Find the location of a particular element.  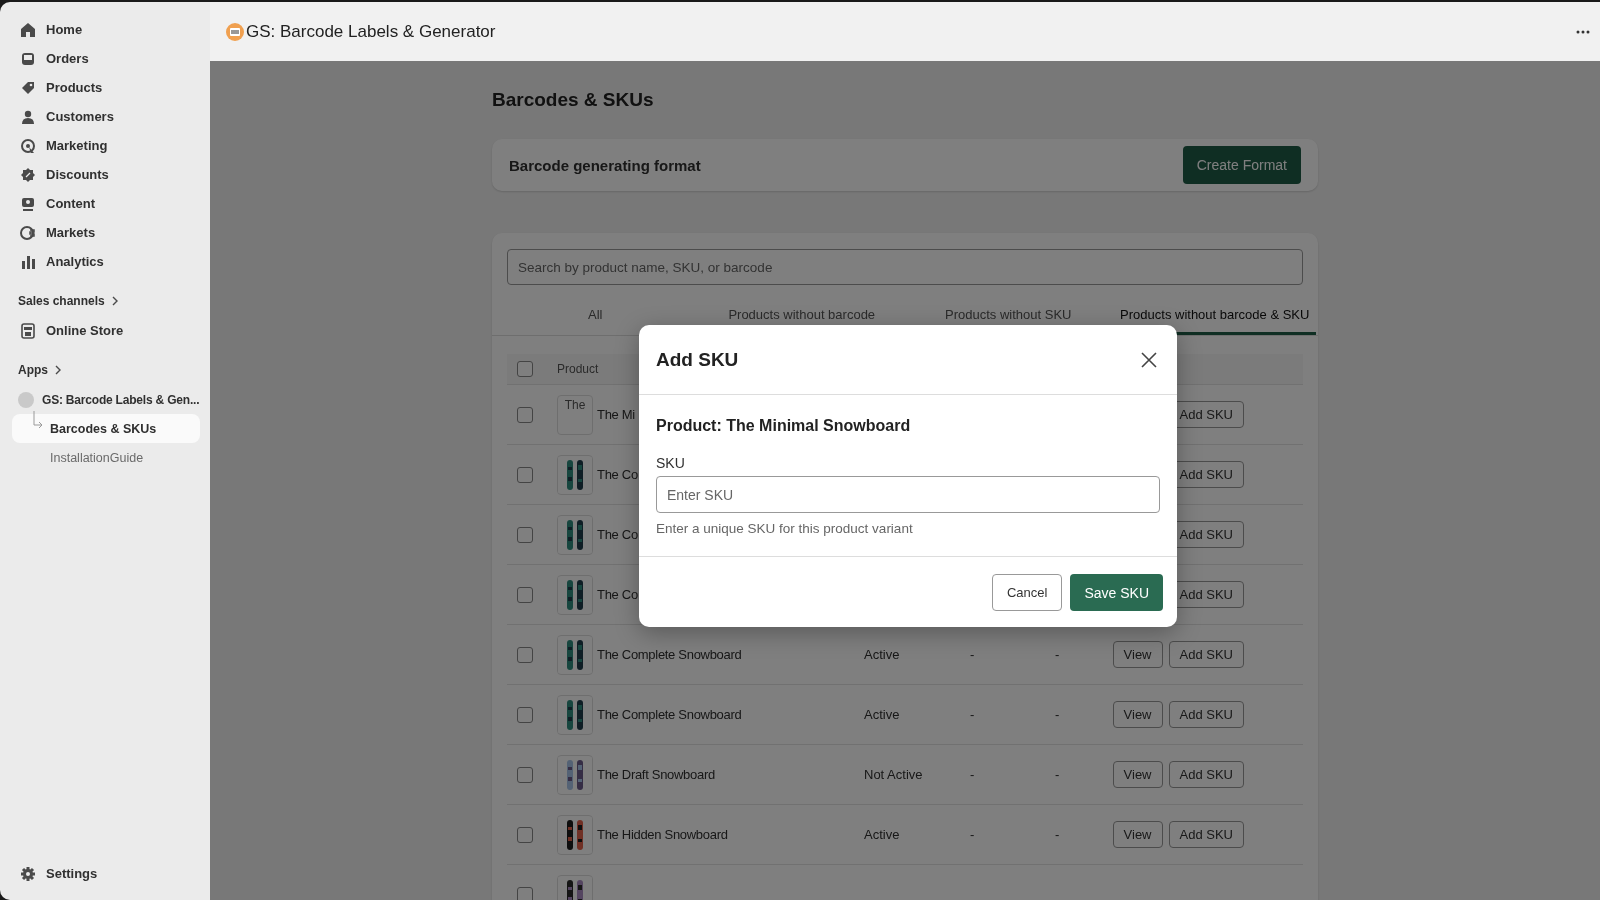

globe-icon is located at coordinates (28, 232).